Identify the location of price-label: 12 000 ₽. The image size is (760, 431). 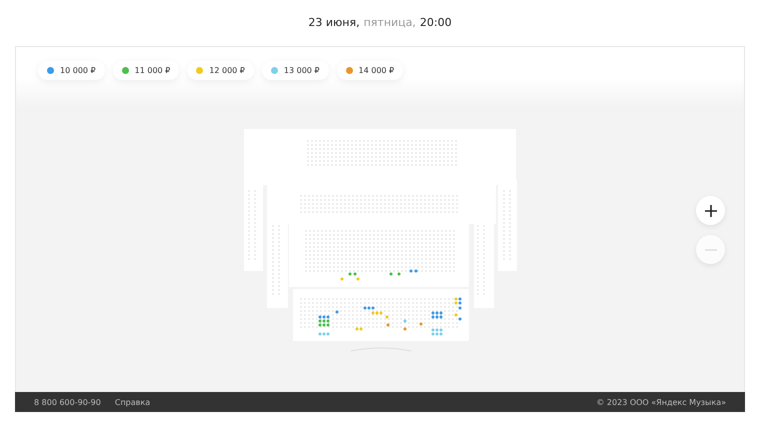
(227, 70).